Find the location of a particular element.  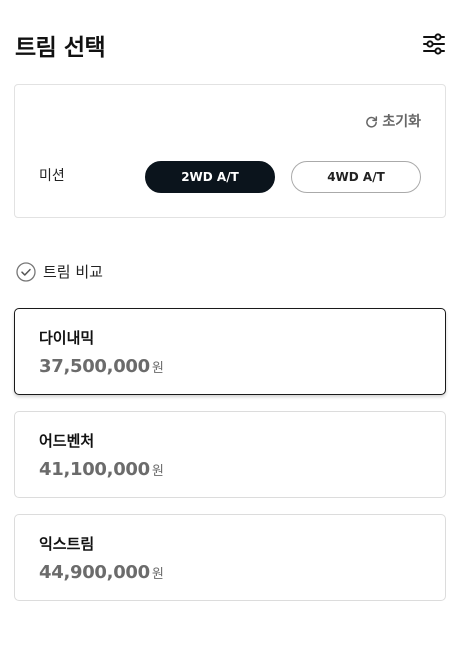

mission-option-2wd: 2WD A/T is located at coordinates (210, 177).